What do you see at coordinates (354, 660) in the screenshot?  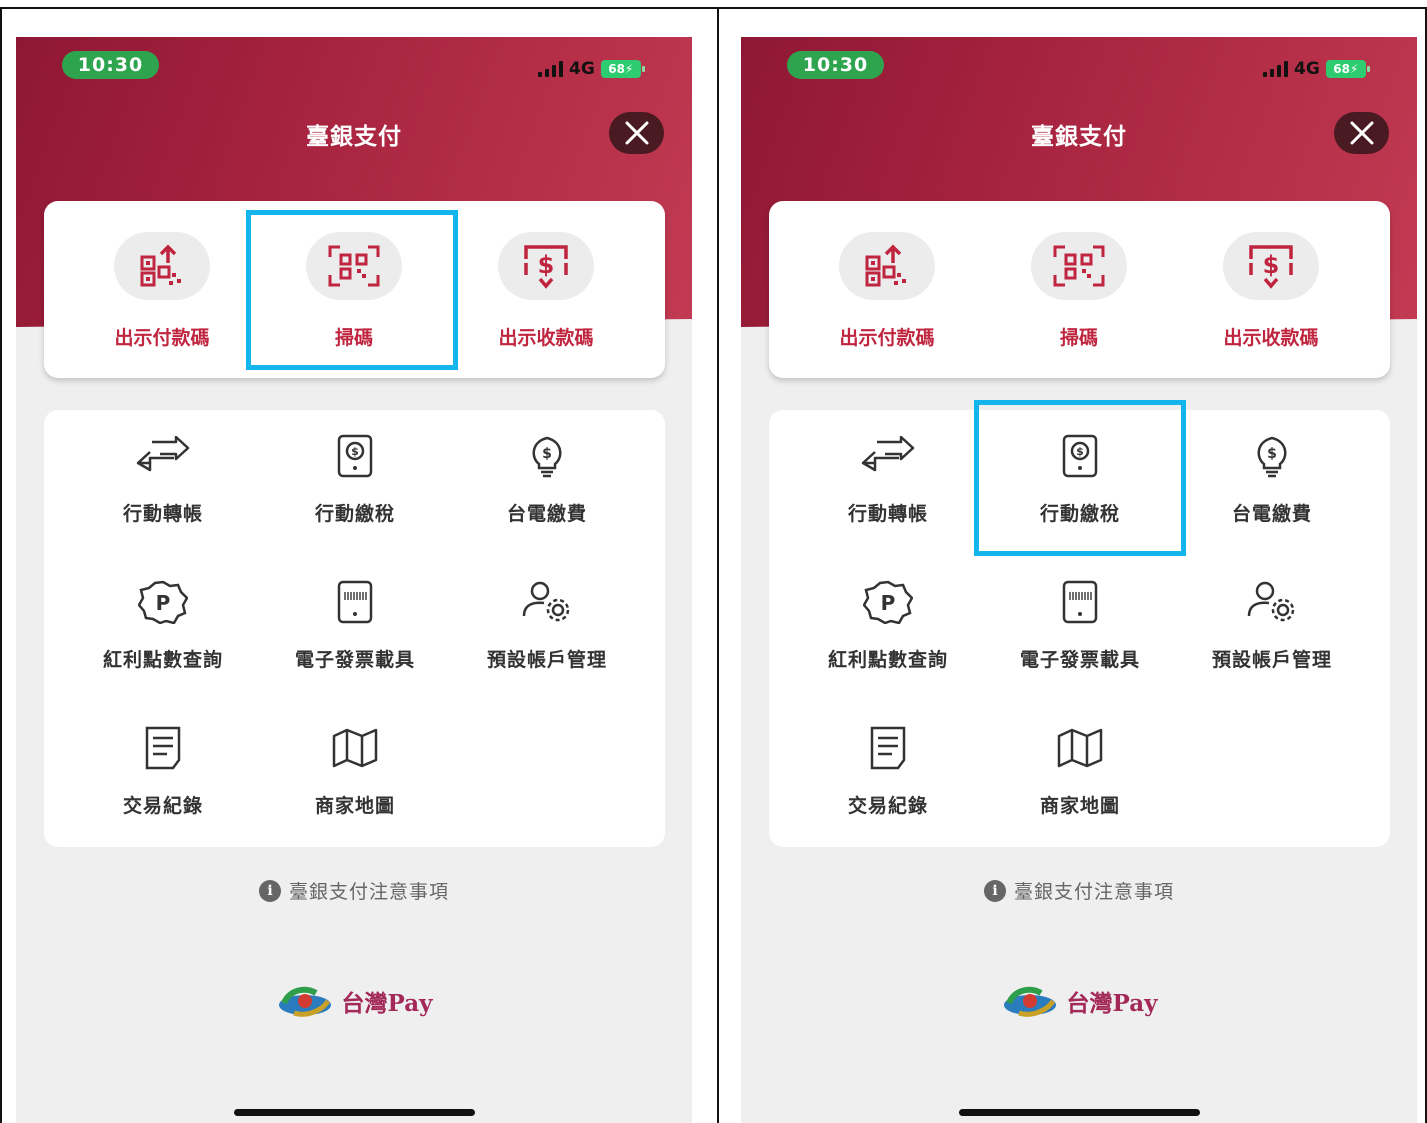 I see `service-label: 電子發票載具` at bounding box center [354, 660].